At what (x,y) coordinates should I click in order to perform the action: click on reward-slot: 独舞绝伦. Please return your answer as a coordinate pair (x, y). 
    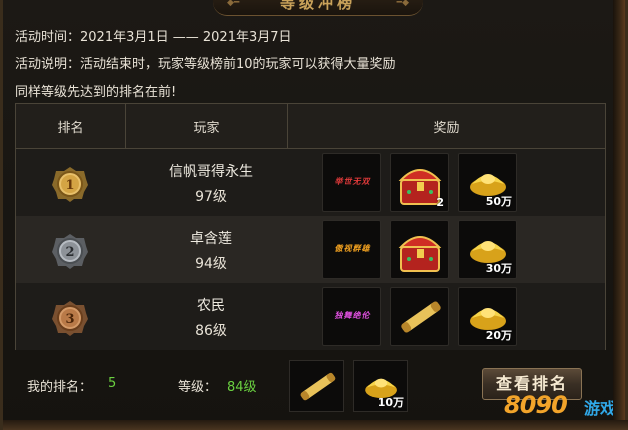
    Looking at the image, I should click on (351, 316).